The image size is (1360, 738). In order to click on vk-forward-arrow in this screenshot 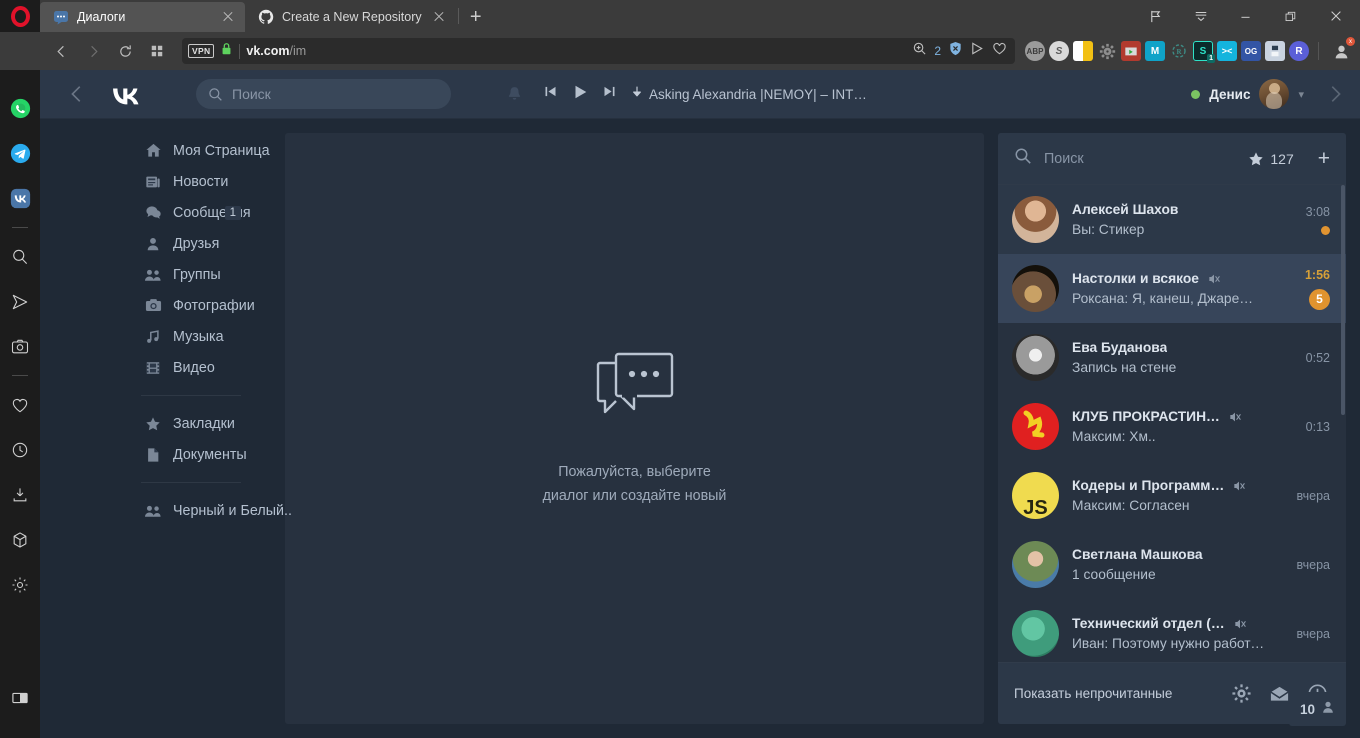, I will do `click(1335, 94)`.